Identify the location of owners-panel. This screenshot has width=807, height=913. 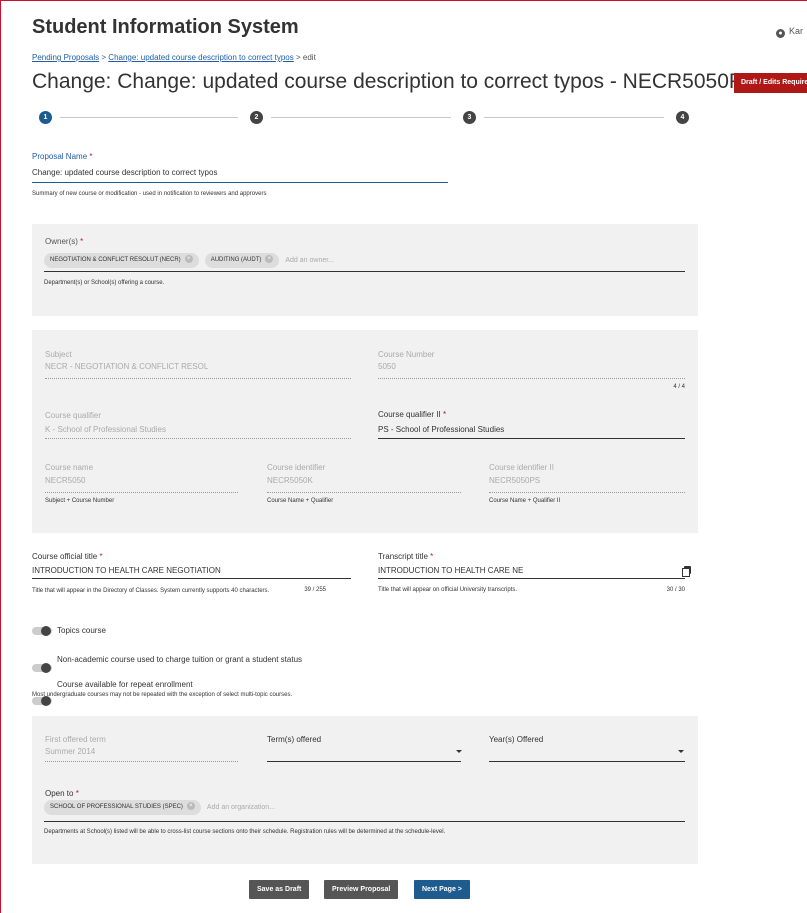
(365, 270).